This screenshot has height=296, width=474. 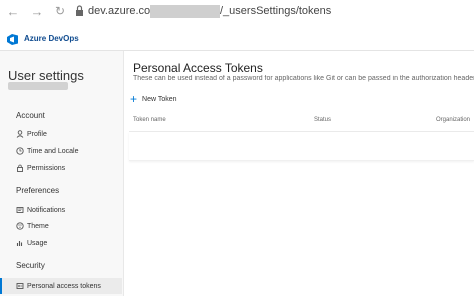 What do you see at coordinates (46, 75) in the screenshot?
I see `sidebar-title: User settings` at bounding box center [46, 75].